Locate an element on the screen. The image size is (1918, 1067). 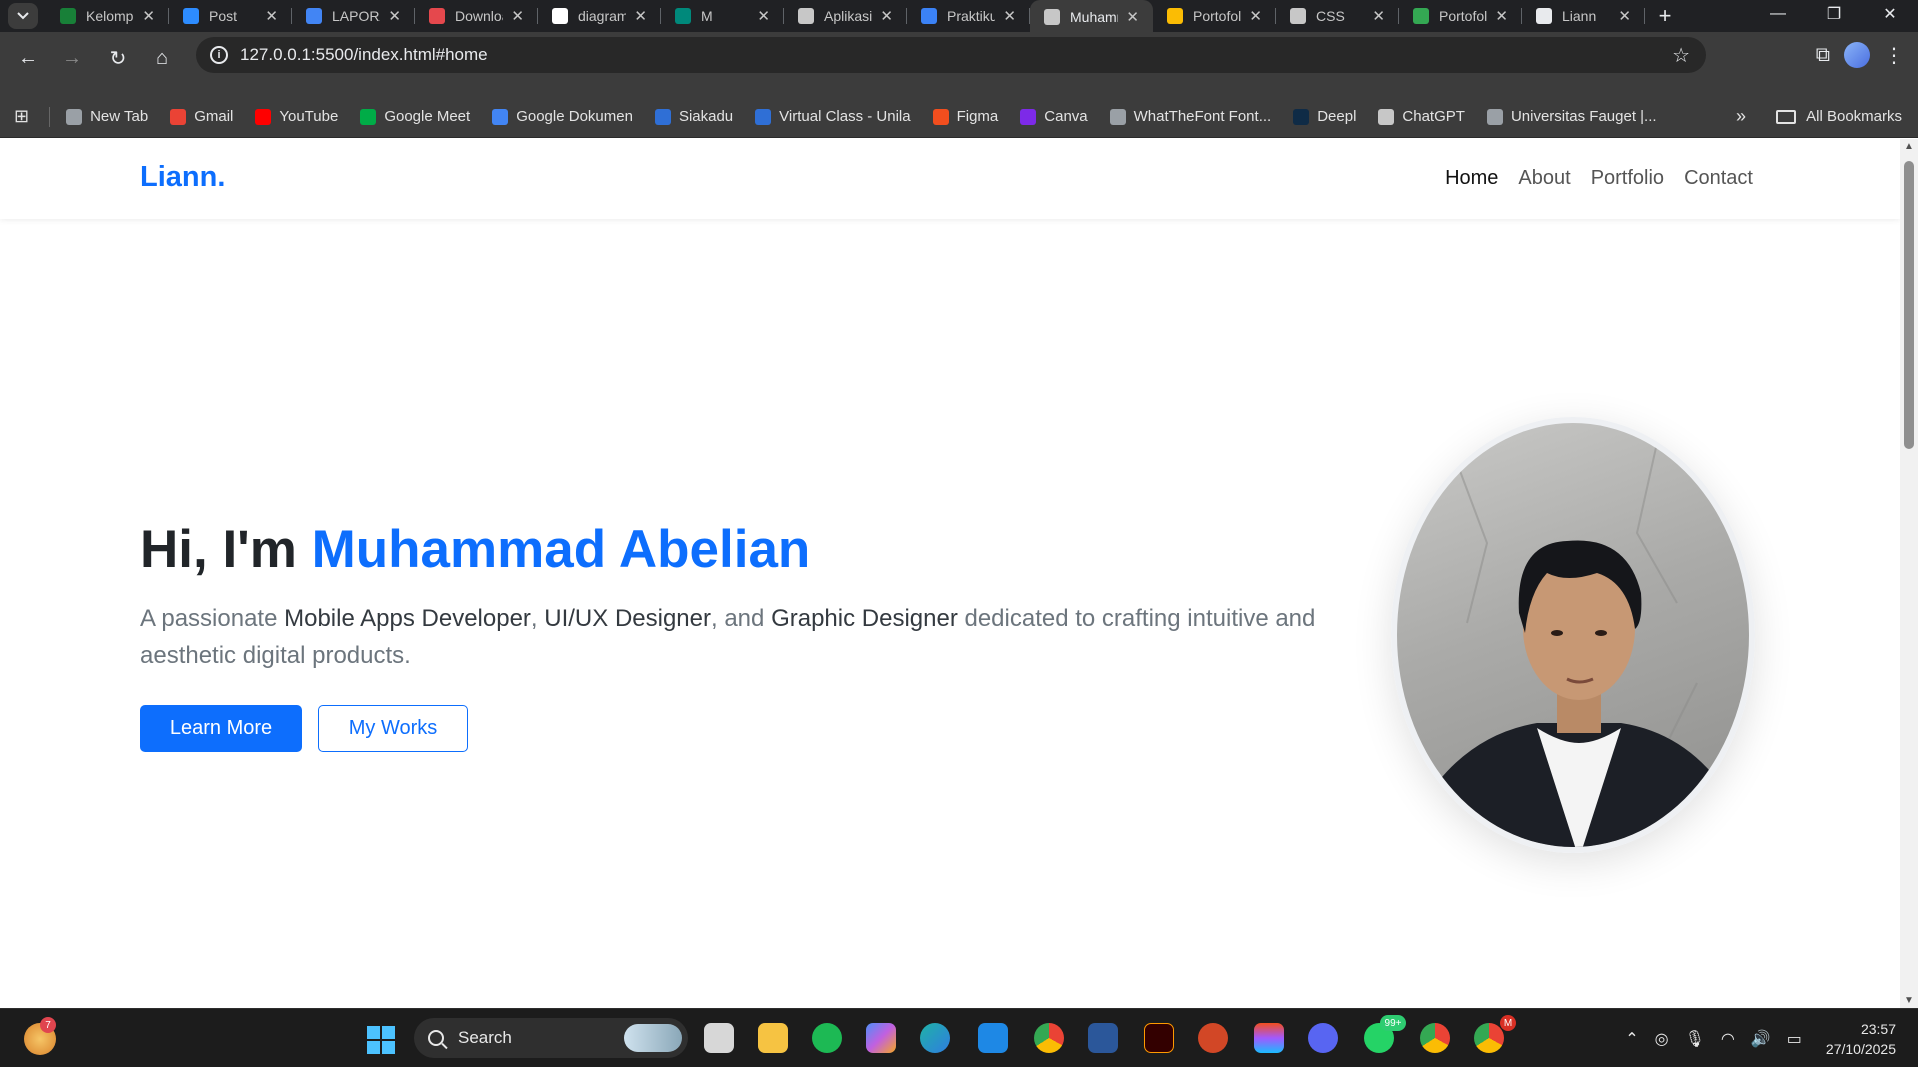
minimize-icon: — is located at coordinates (1778, 14).